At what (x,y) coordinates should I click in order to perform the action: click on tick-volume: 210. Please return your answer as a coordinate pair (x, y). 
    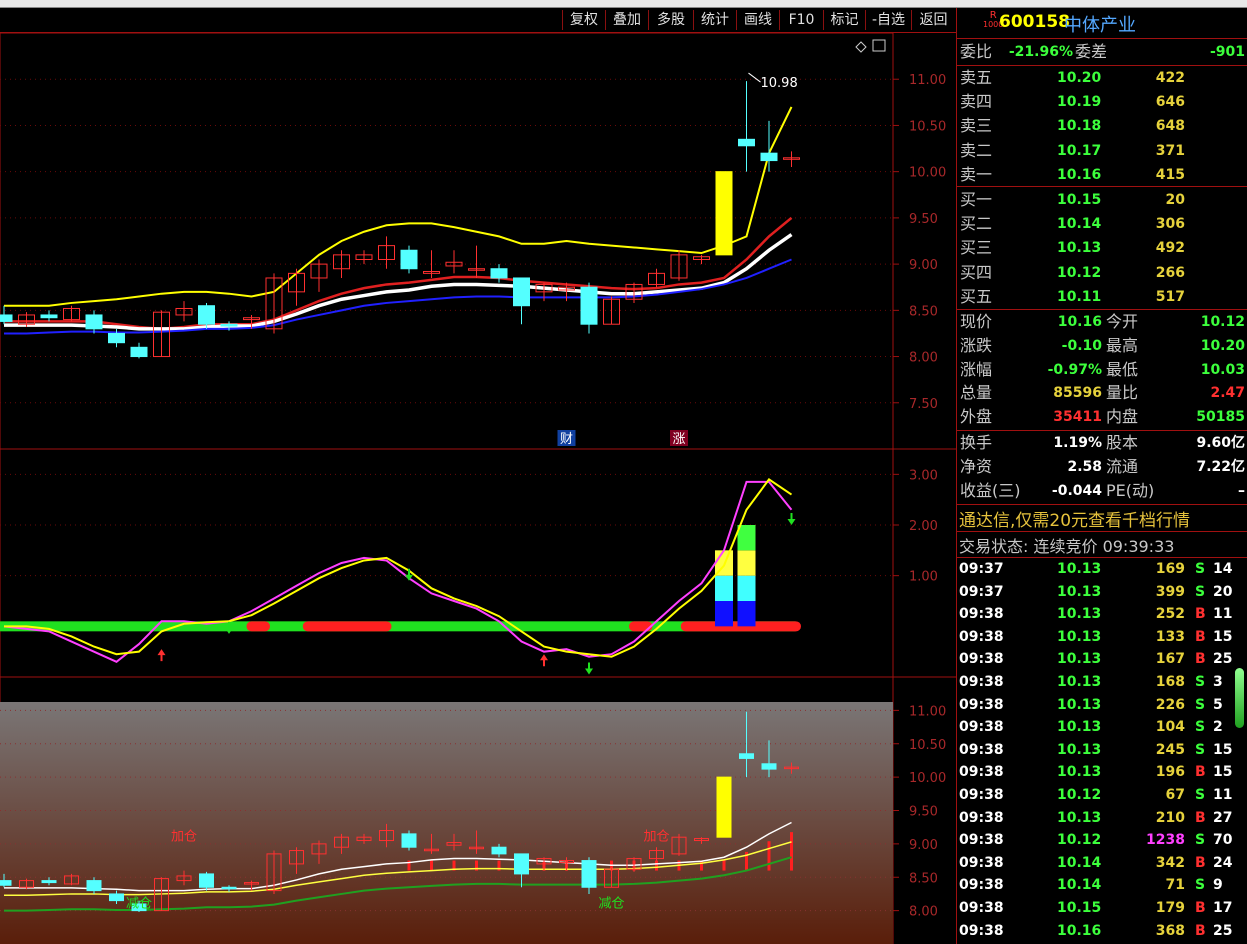
    Looking at the image, I should click on (1170, 817).